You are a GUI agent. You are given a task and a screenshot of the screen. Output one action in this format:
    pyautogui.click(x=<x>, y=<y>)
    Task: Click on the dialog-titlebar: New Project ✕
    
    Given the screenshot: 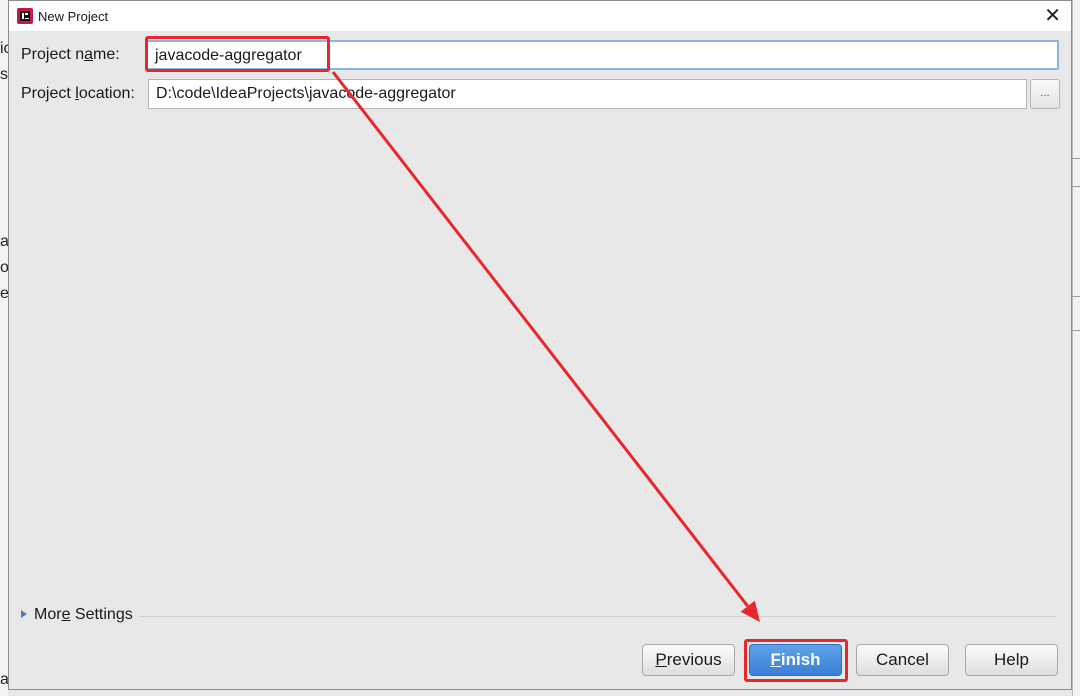 What is the action you would take?
    pyautogui.click(x=540, y=16)
    